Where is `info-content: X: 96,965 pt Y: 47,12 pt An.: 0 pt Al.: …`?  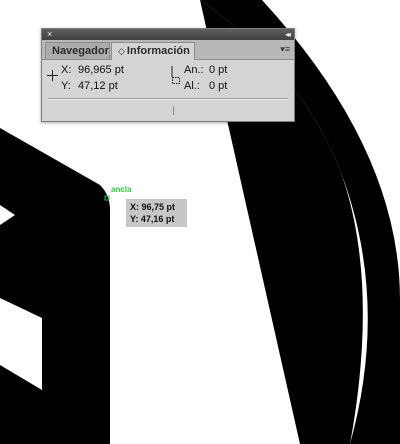 info-content: X: 96,965 pt Y: 47,12 pt An.: 0 pt Al.: … is located at coordinates (168, 79).